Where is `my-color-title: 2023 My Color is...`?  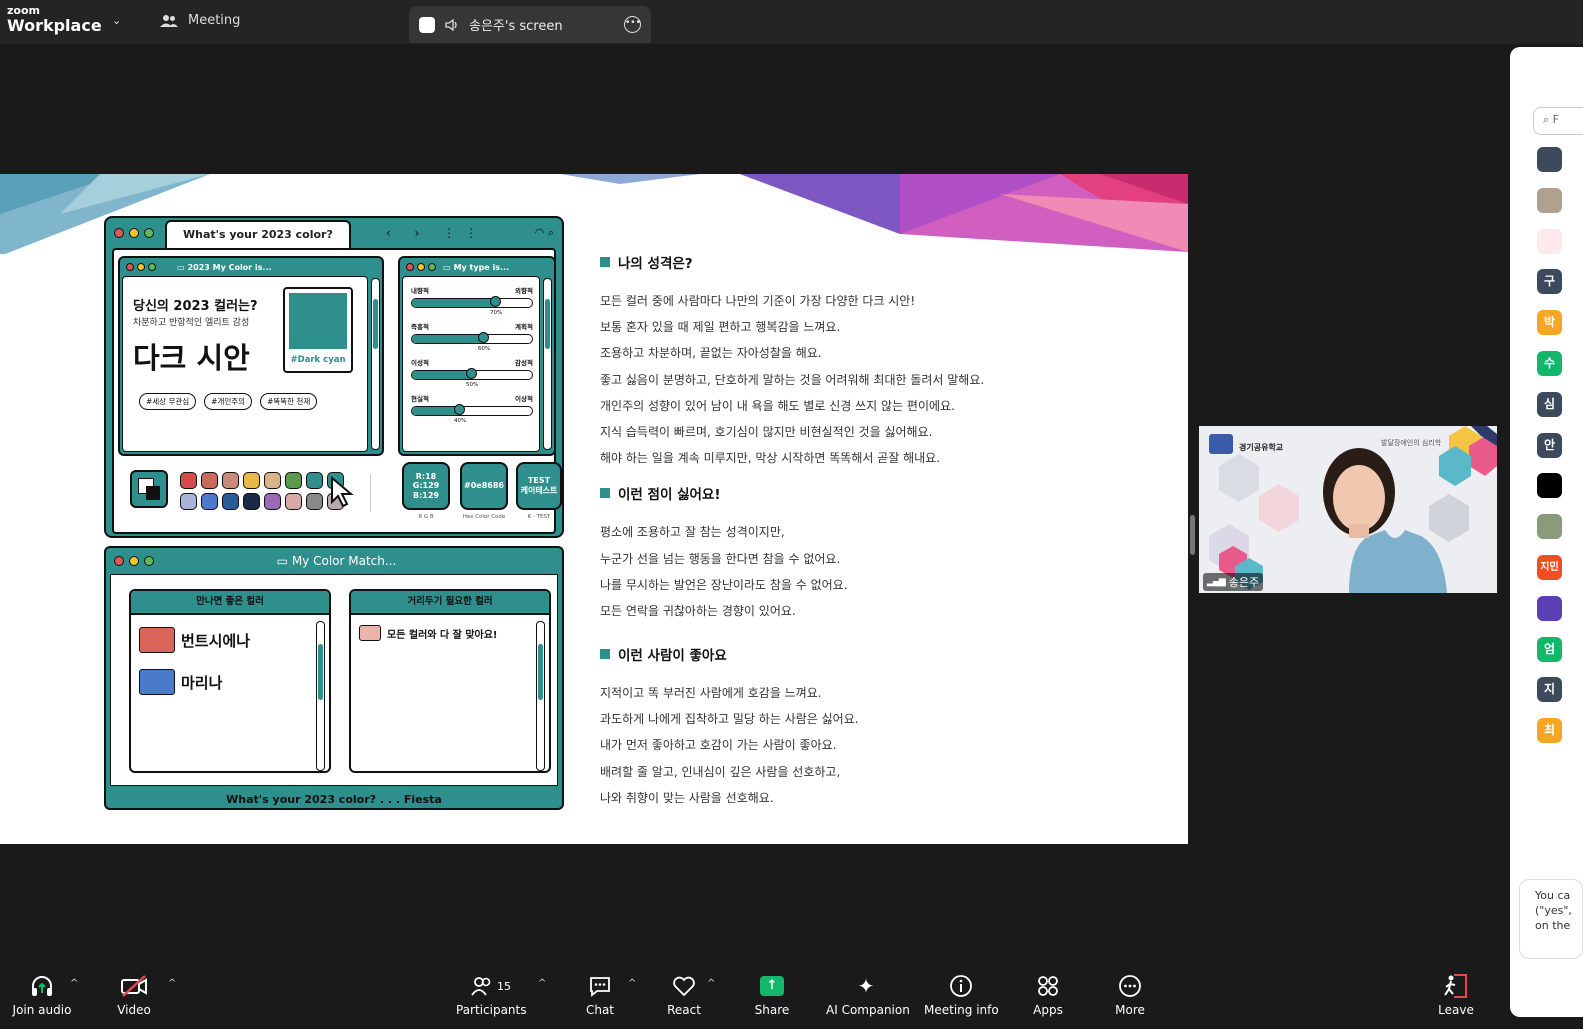
my-color-title: 2023 My Color is... is located at coordinates (229, 267).